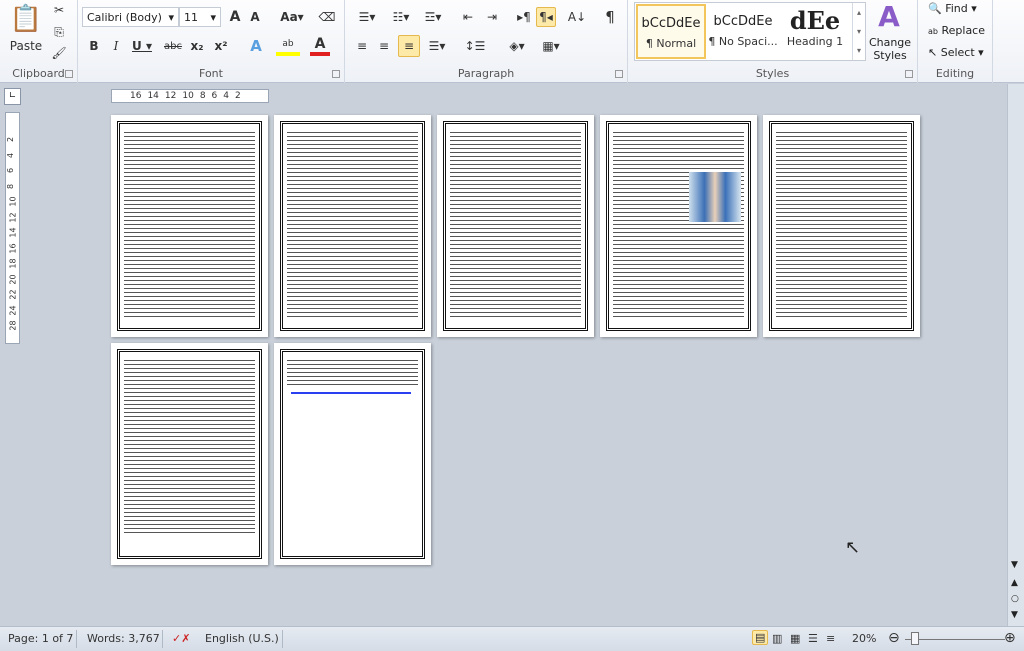 The width and height of the screenshot is (1024, 651). What do you see at coordinates (813, 638) in the screenshot?
I see `outline-icon: ☰` at bounding box center [813, 638].